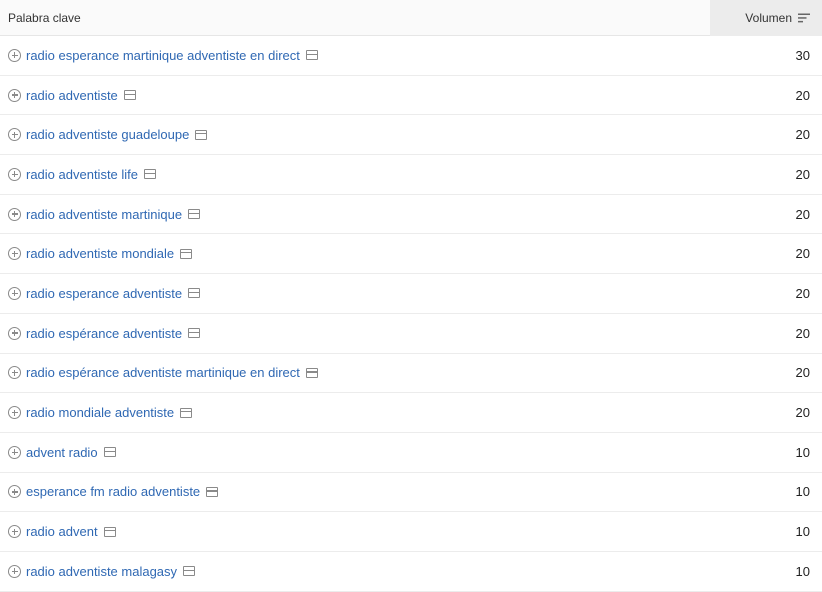 The image size is (822, 592). Describe the element at coordinates (107, 134) in the screenshot. I see `keyword-link: radio adventiste guadeloupe` at that location.